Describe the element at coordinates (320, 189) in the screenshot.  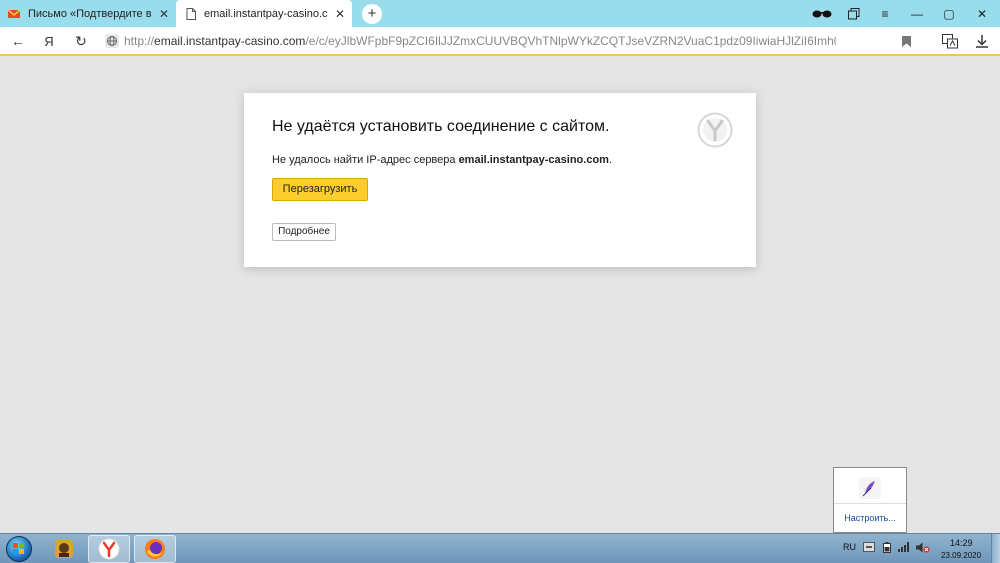
I see `reload-page-button: Перезагрузить` at that location.